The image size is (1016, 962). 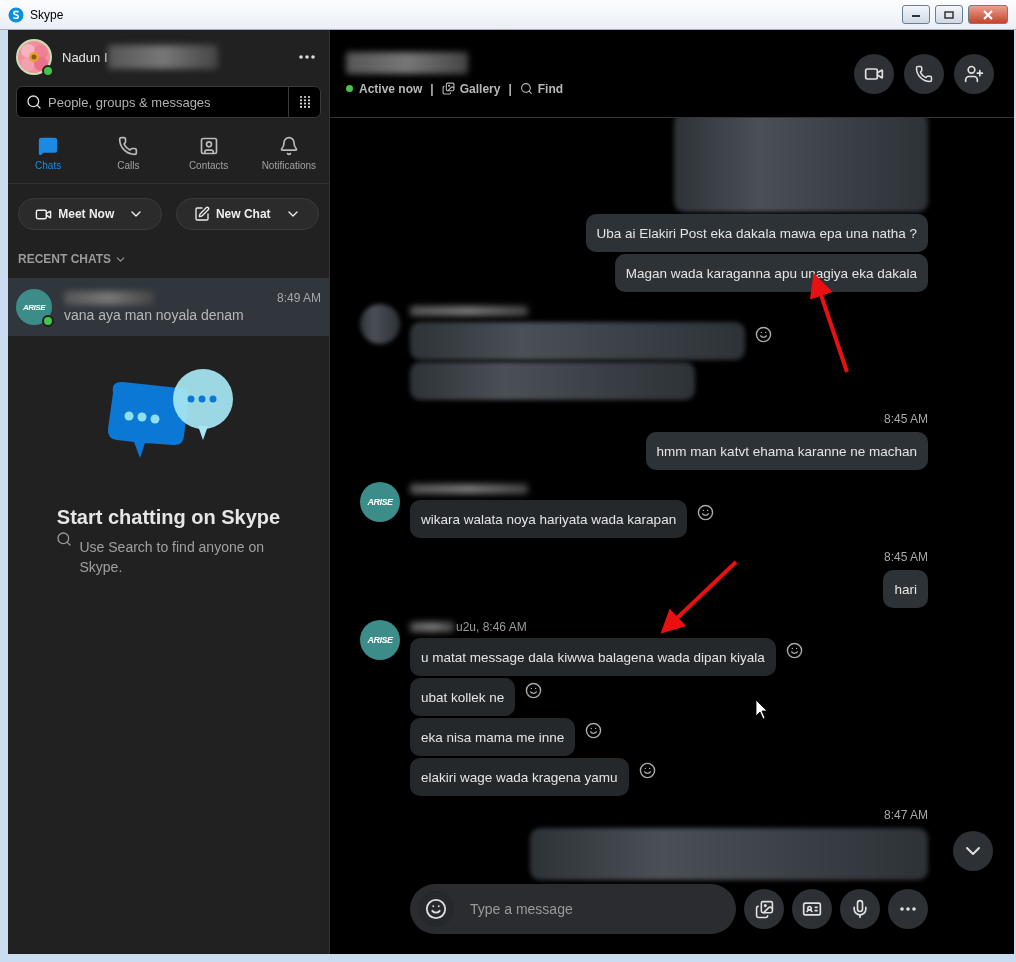 What do you see at coordinates (874, 73) in the screenshot?
I see `video-call-button` at bounding box center [874, 73].